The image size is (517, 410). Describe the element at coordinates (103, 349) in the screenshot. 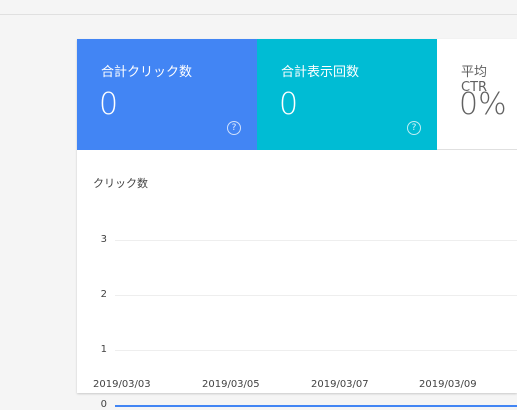

I see `y-tick-1: 1` at that location.